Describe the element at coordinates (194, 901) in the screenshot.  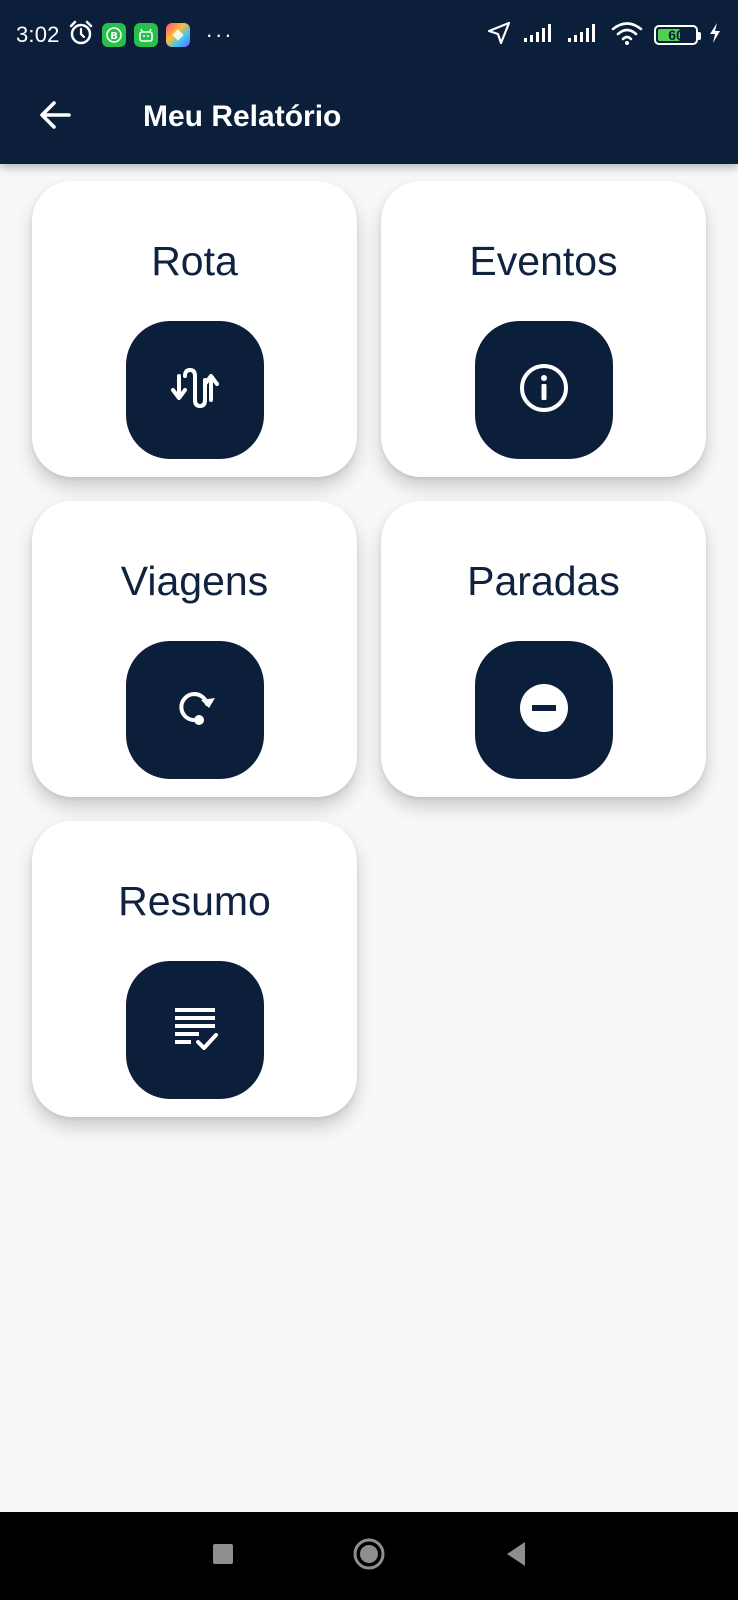
I see `card-label: Resumo` at that location.